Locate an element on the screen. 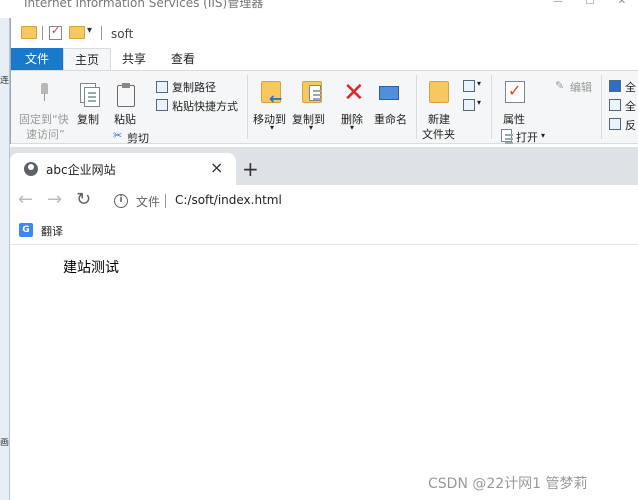 The image size is (638, 500). properties-icon is located at coordinates (515, 92).